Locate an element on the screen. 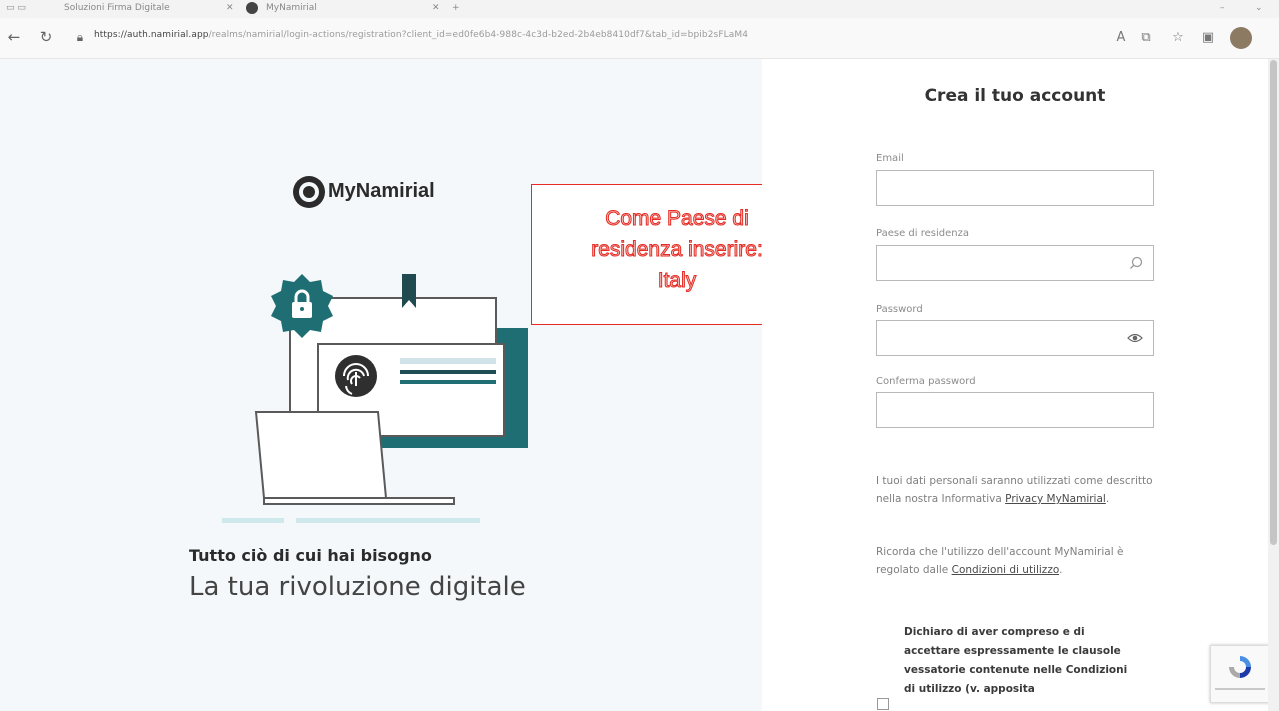  new-tab-icon: + is located at coordinates (456, 9).